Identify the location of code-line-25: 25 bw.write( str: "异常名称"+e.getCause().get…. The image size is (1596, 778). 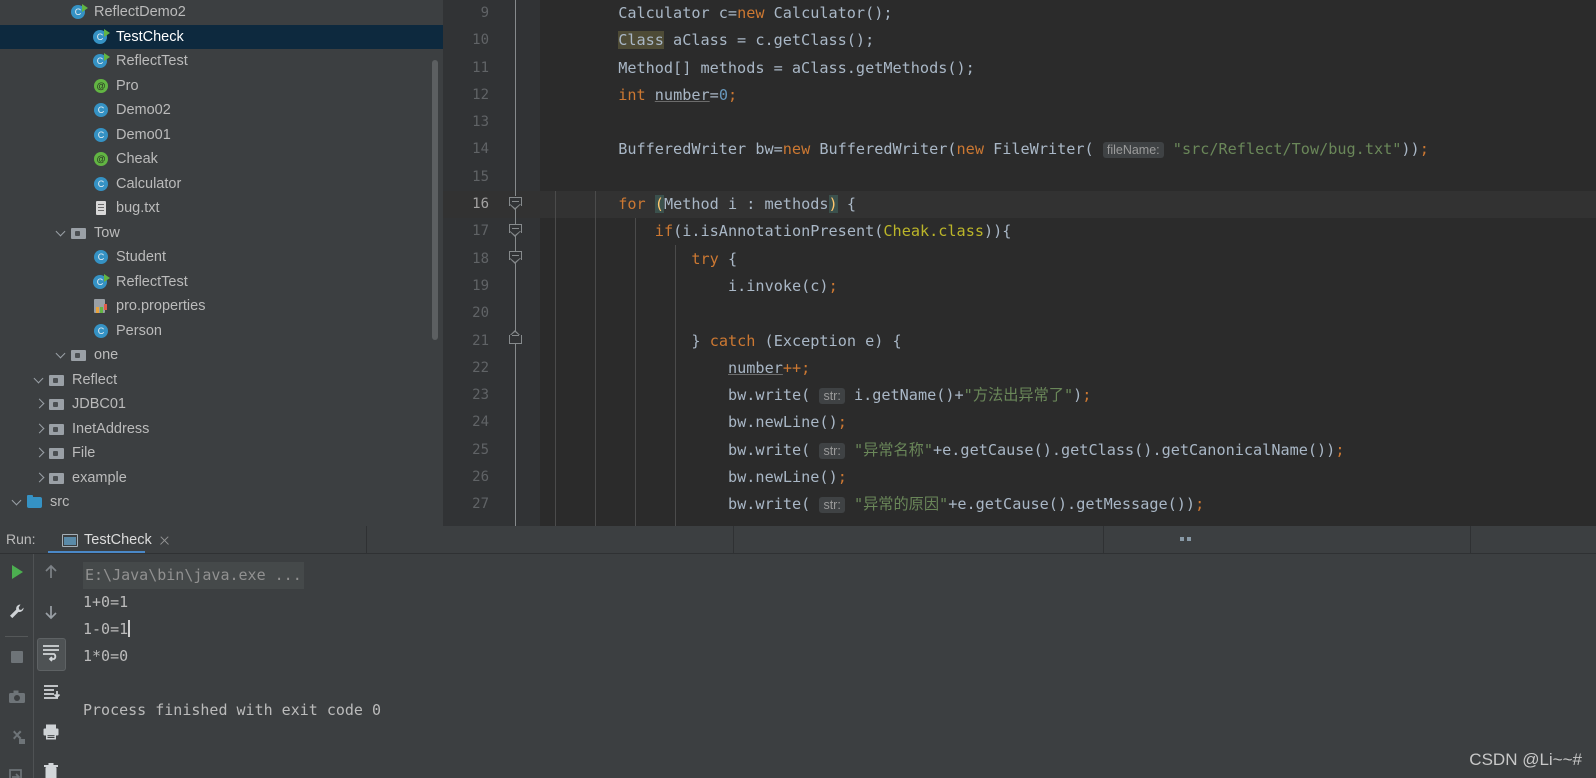
(1019, 450).